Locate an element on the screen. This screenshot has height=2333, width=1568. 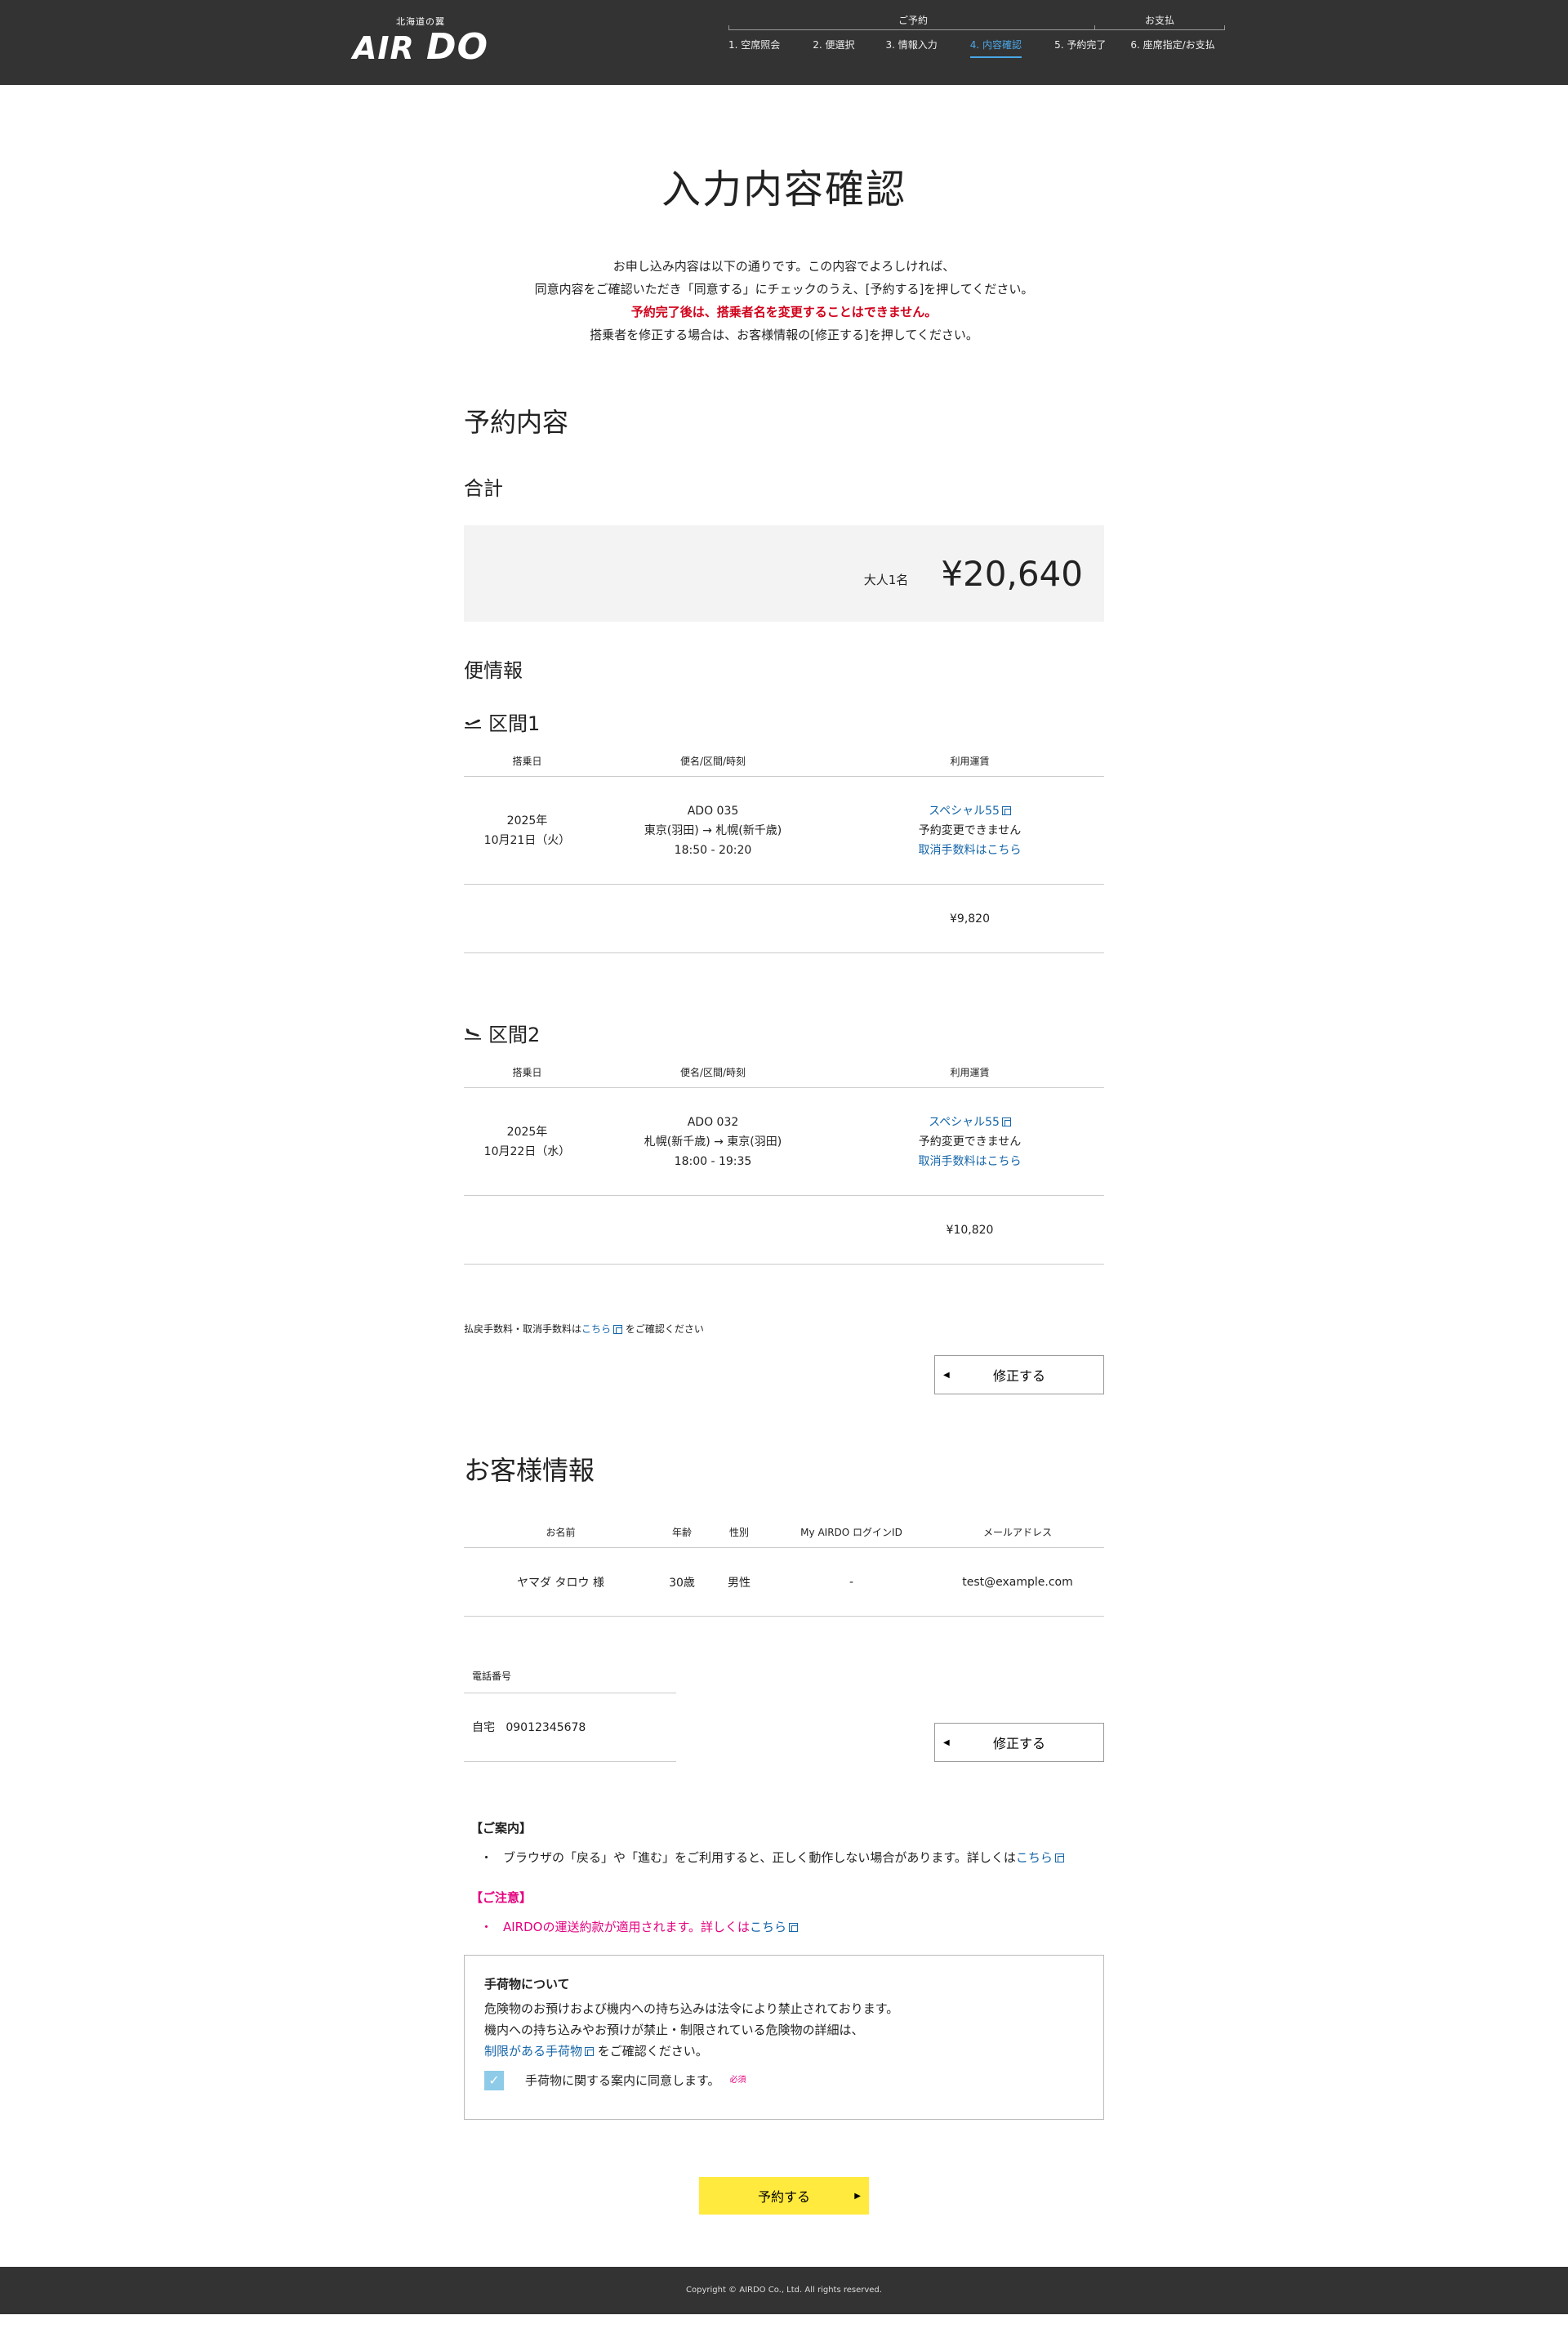
caution-link: こちら is located at coordinates (774, 1927).